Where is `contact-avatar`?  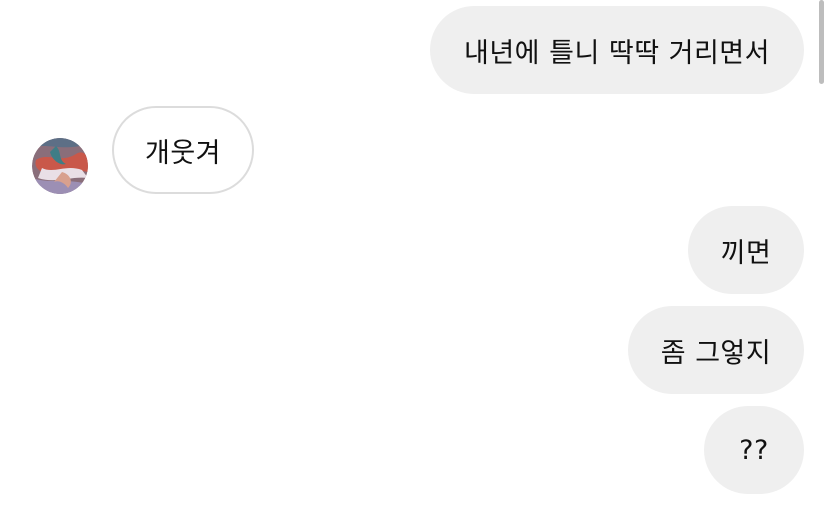
contact-avatar is located at coordinates (60, 166).